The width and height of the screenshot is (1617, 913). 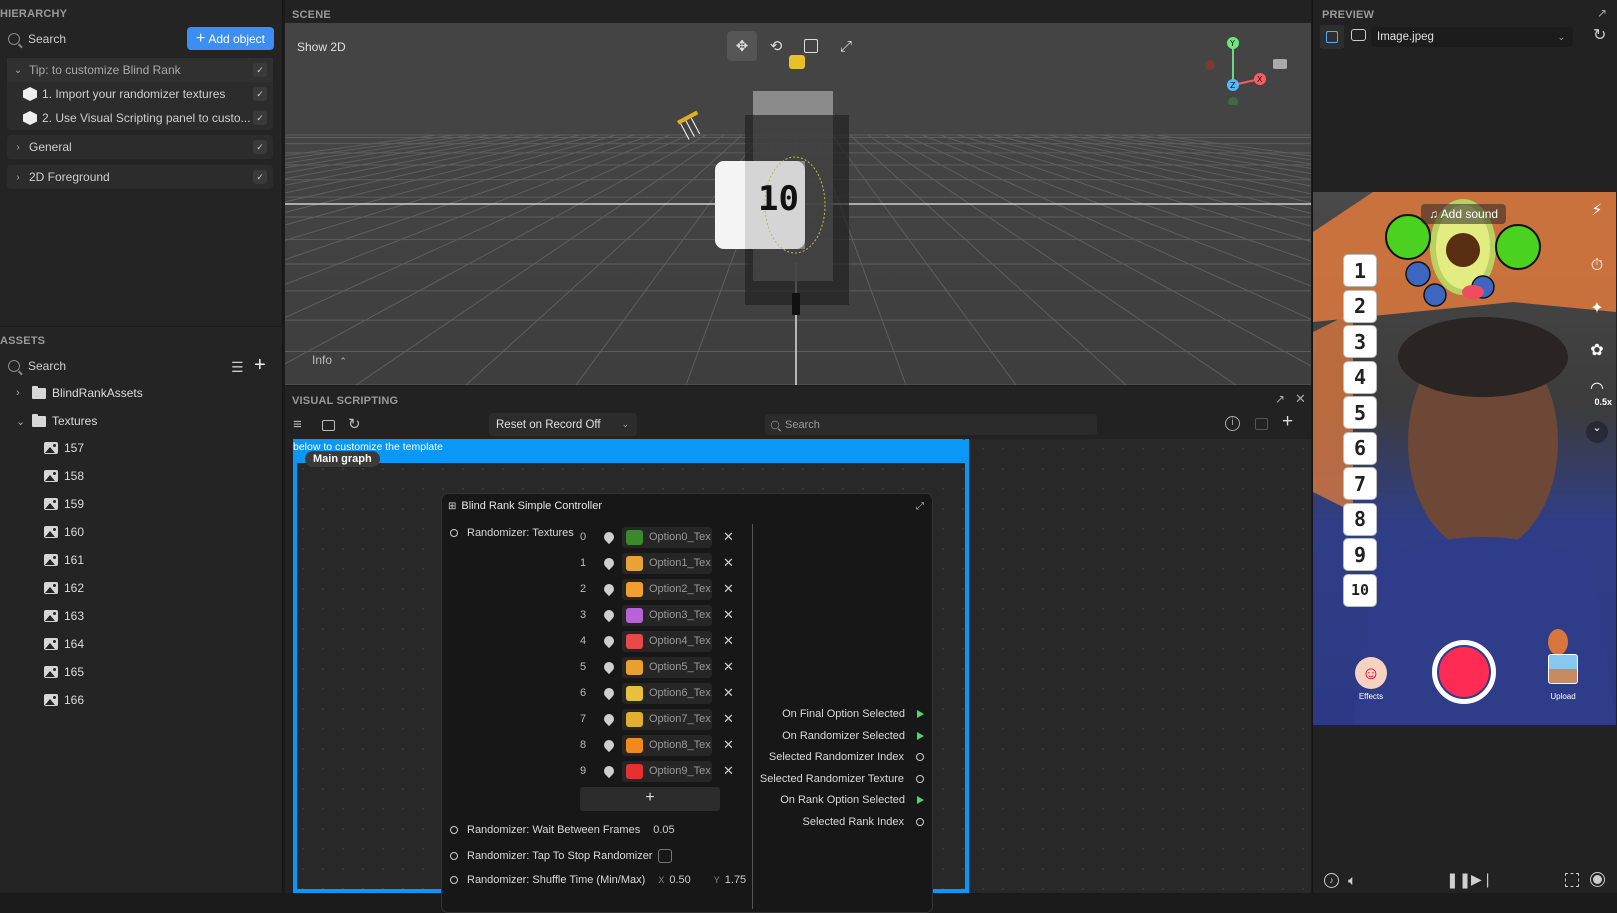 I want to click on preview-source-select: Image.jpeg ⌄, so click(x=1472, y=37).